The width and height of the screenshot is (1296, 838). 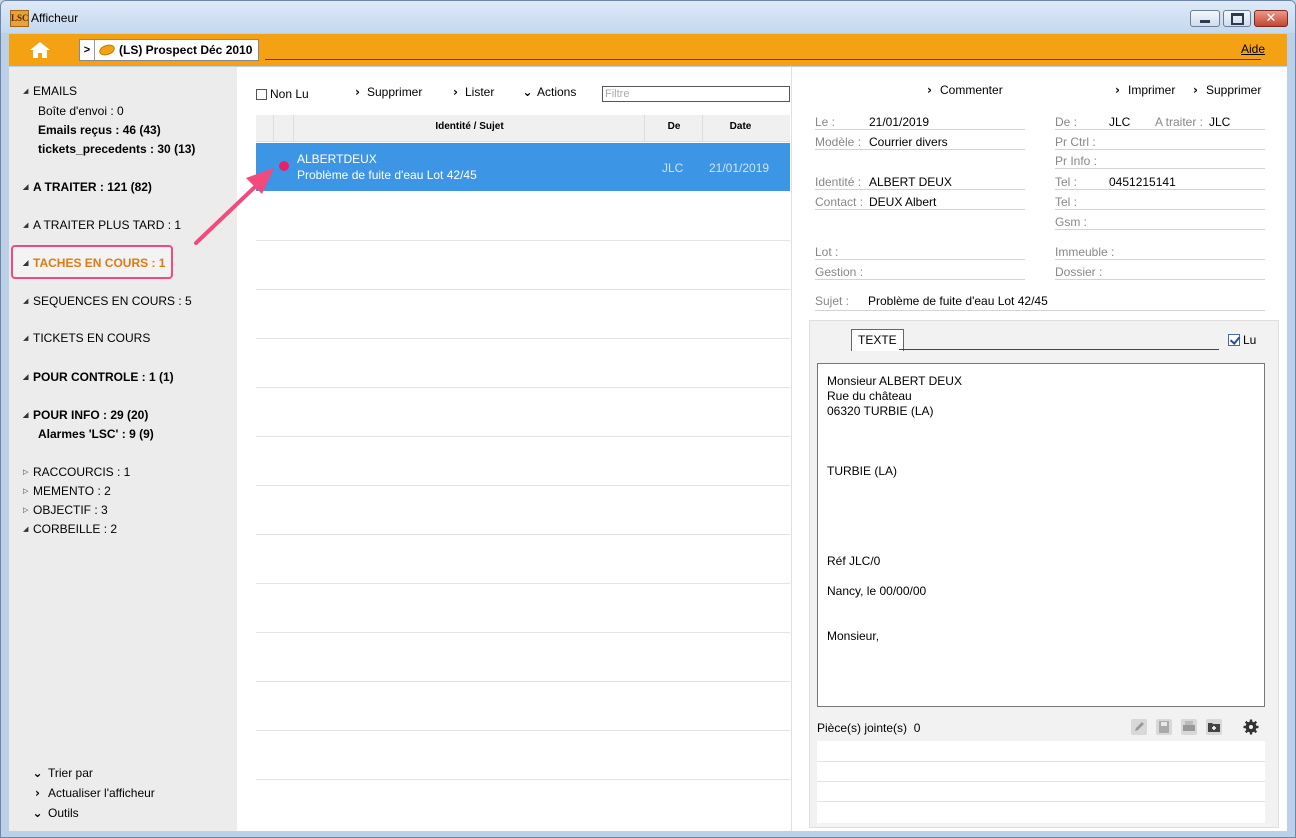 I want to click on sidebar-item-raccourcis: ▷ RACCOURCIS : 1, so click(x=76, y=472).